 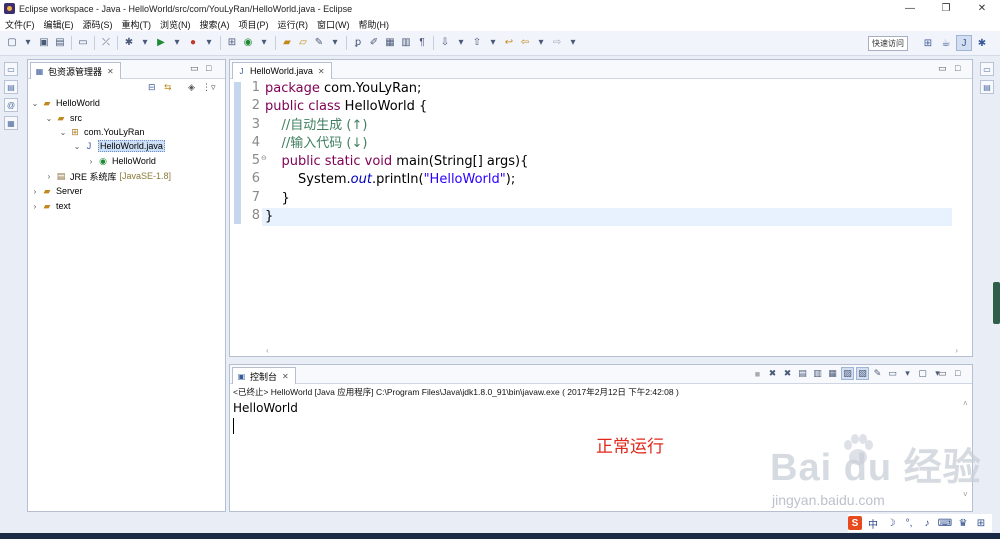 I want to click on hierarchy-icon: ▤, so click(x=11, y=87).